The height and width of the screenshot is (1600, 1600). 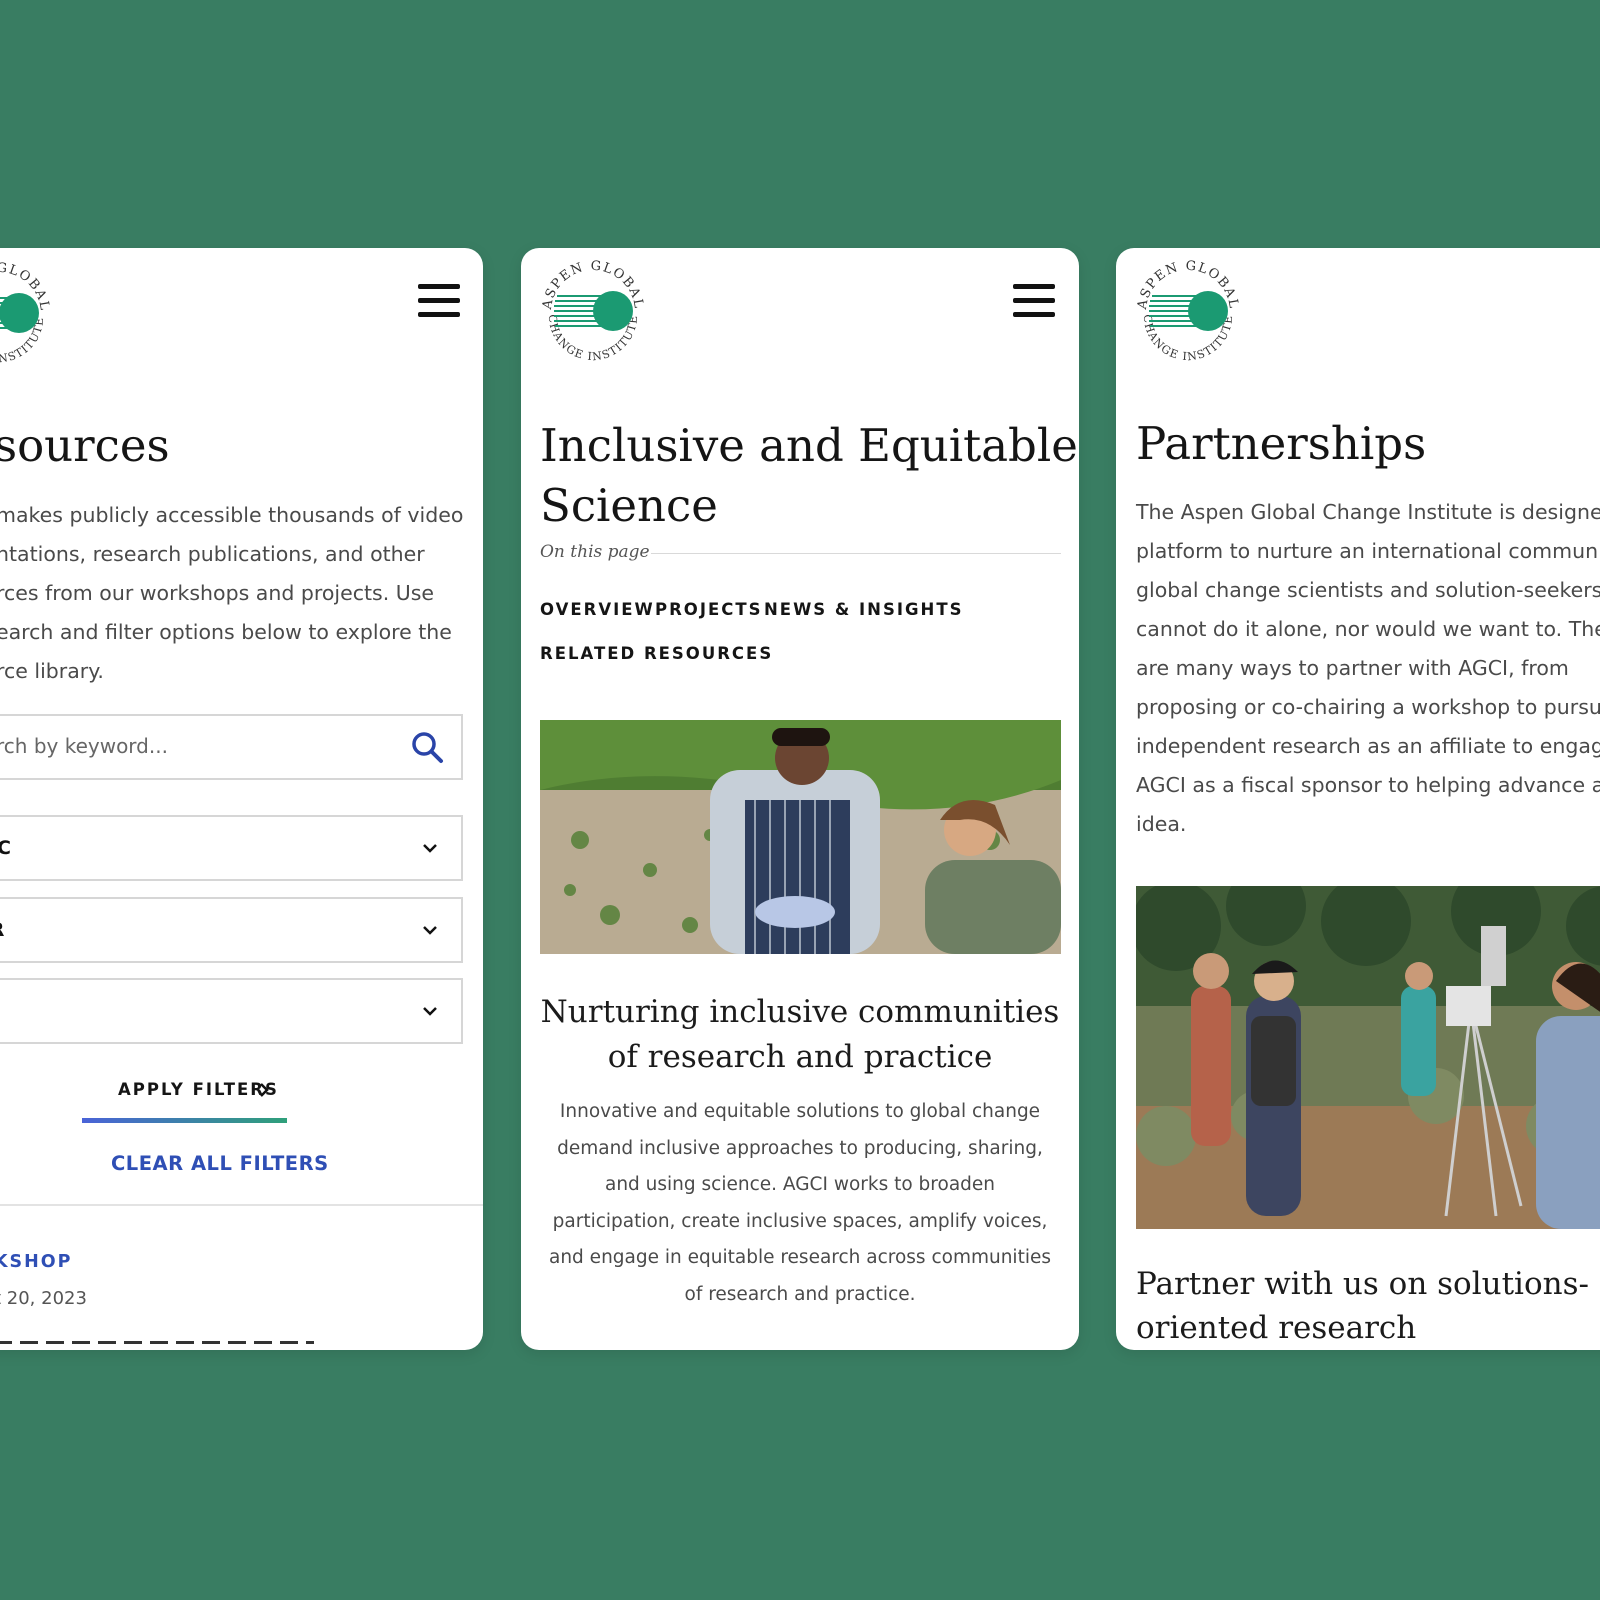 I want to click on chevron-right-icon, so click(x=264, y=1090).